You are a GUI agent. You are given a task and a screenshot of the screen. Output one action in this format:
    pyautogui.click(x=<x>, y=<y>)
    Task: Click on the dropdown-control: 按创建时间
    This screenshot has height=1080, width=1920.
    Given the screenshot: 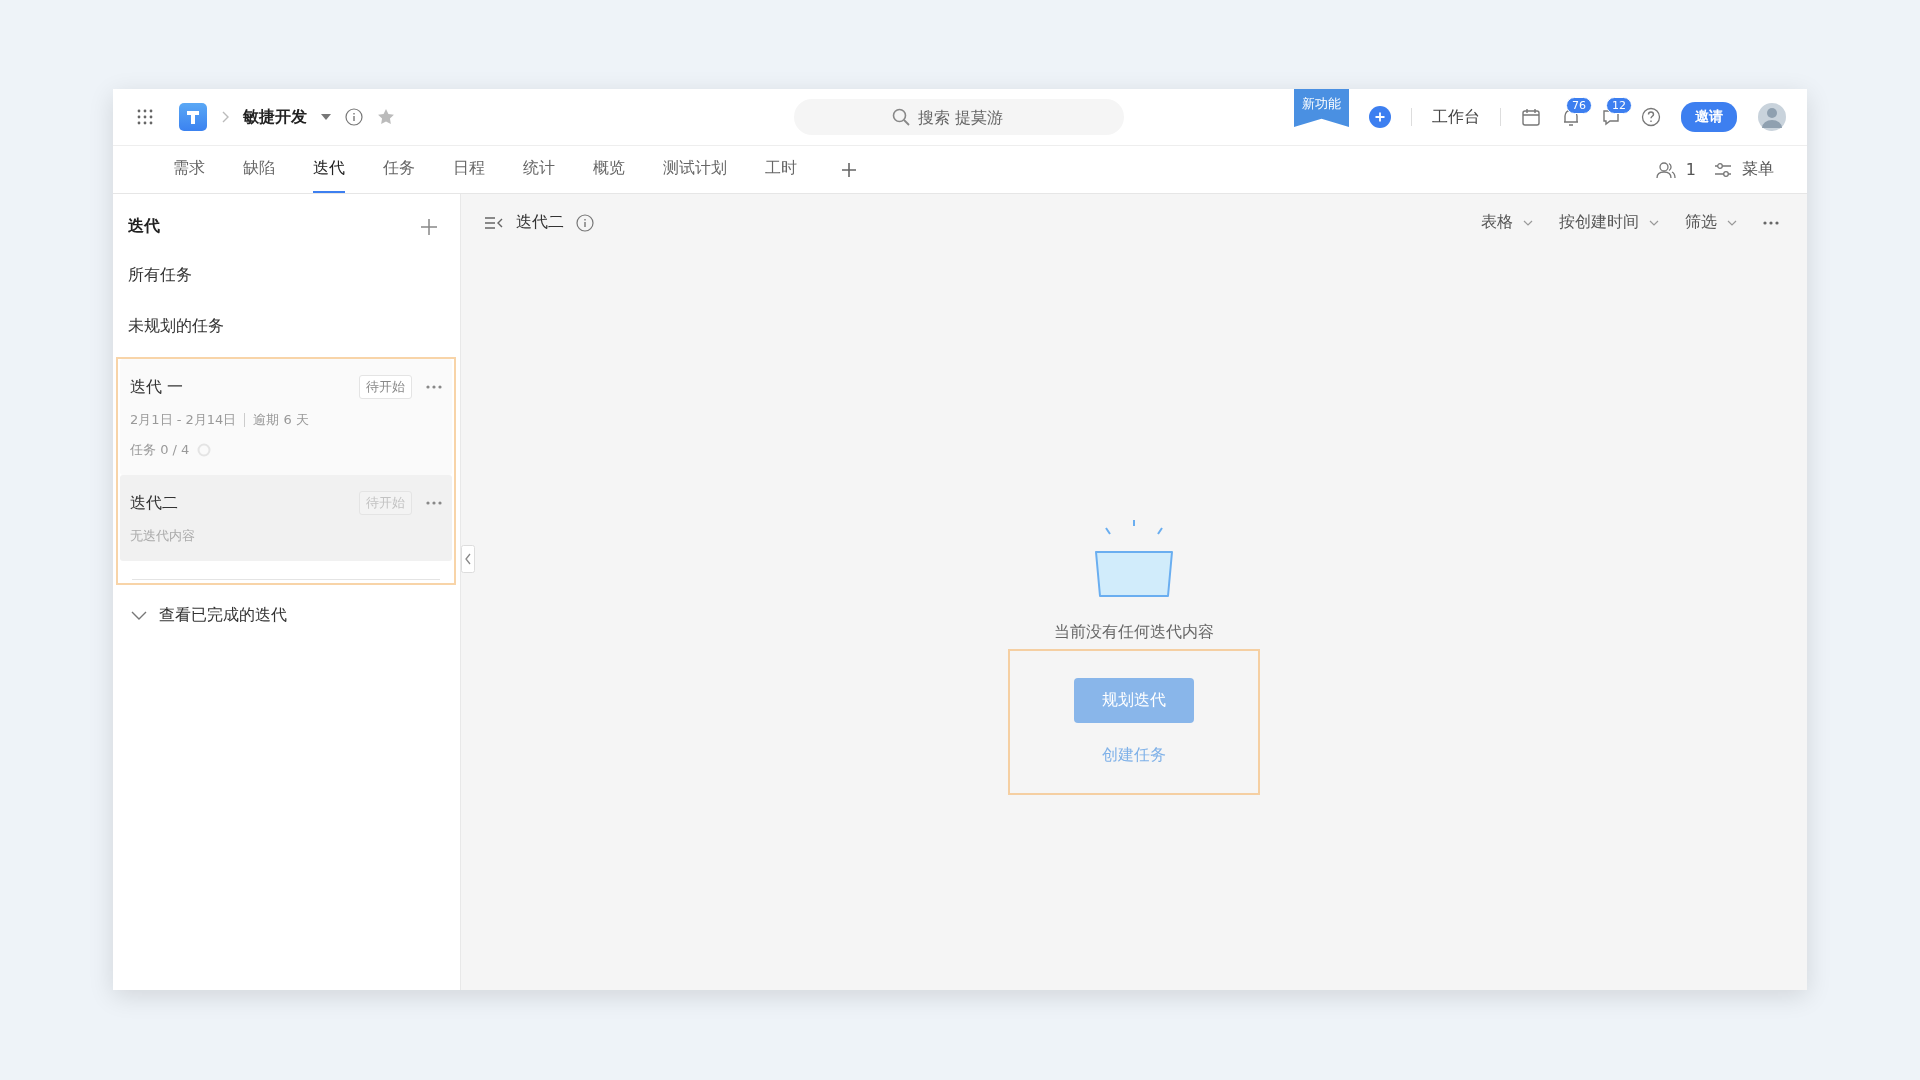 What is the action you would take?
    pyautogui.click(x=1609, y=222)
    